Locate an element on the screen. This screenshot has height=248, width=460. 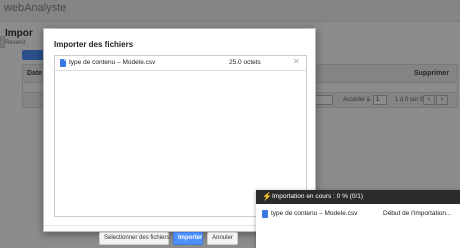
cancel-button: Annuler is located at coordinates (222, 238).